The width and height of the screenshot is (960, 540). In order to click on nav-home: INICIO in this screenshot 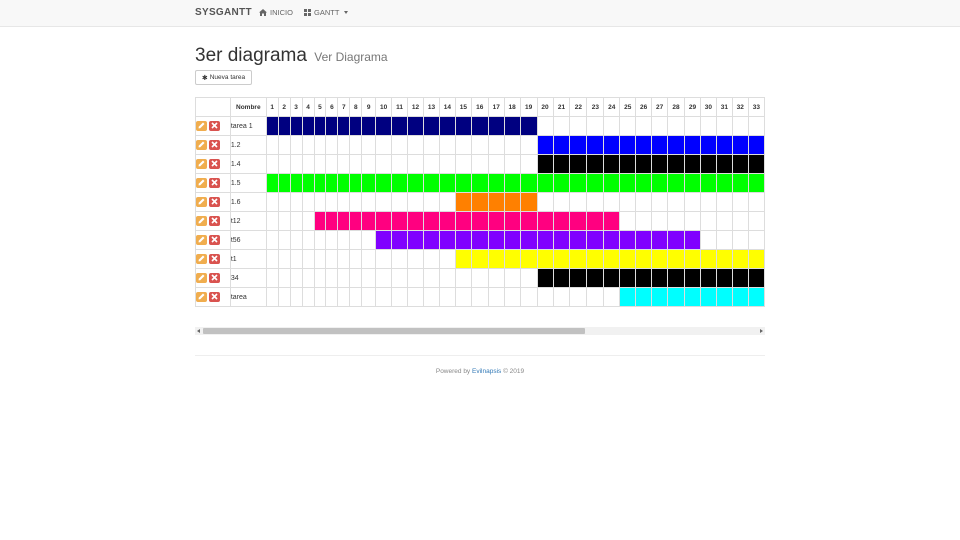, I will do `click(276, 12)`.